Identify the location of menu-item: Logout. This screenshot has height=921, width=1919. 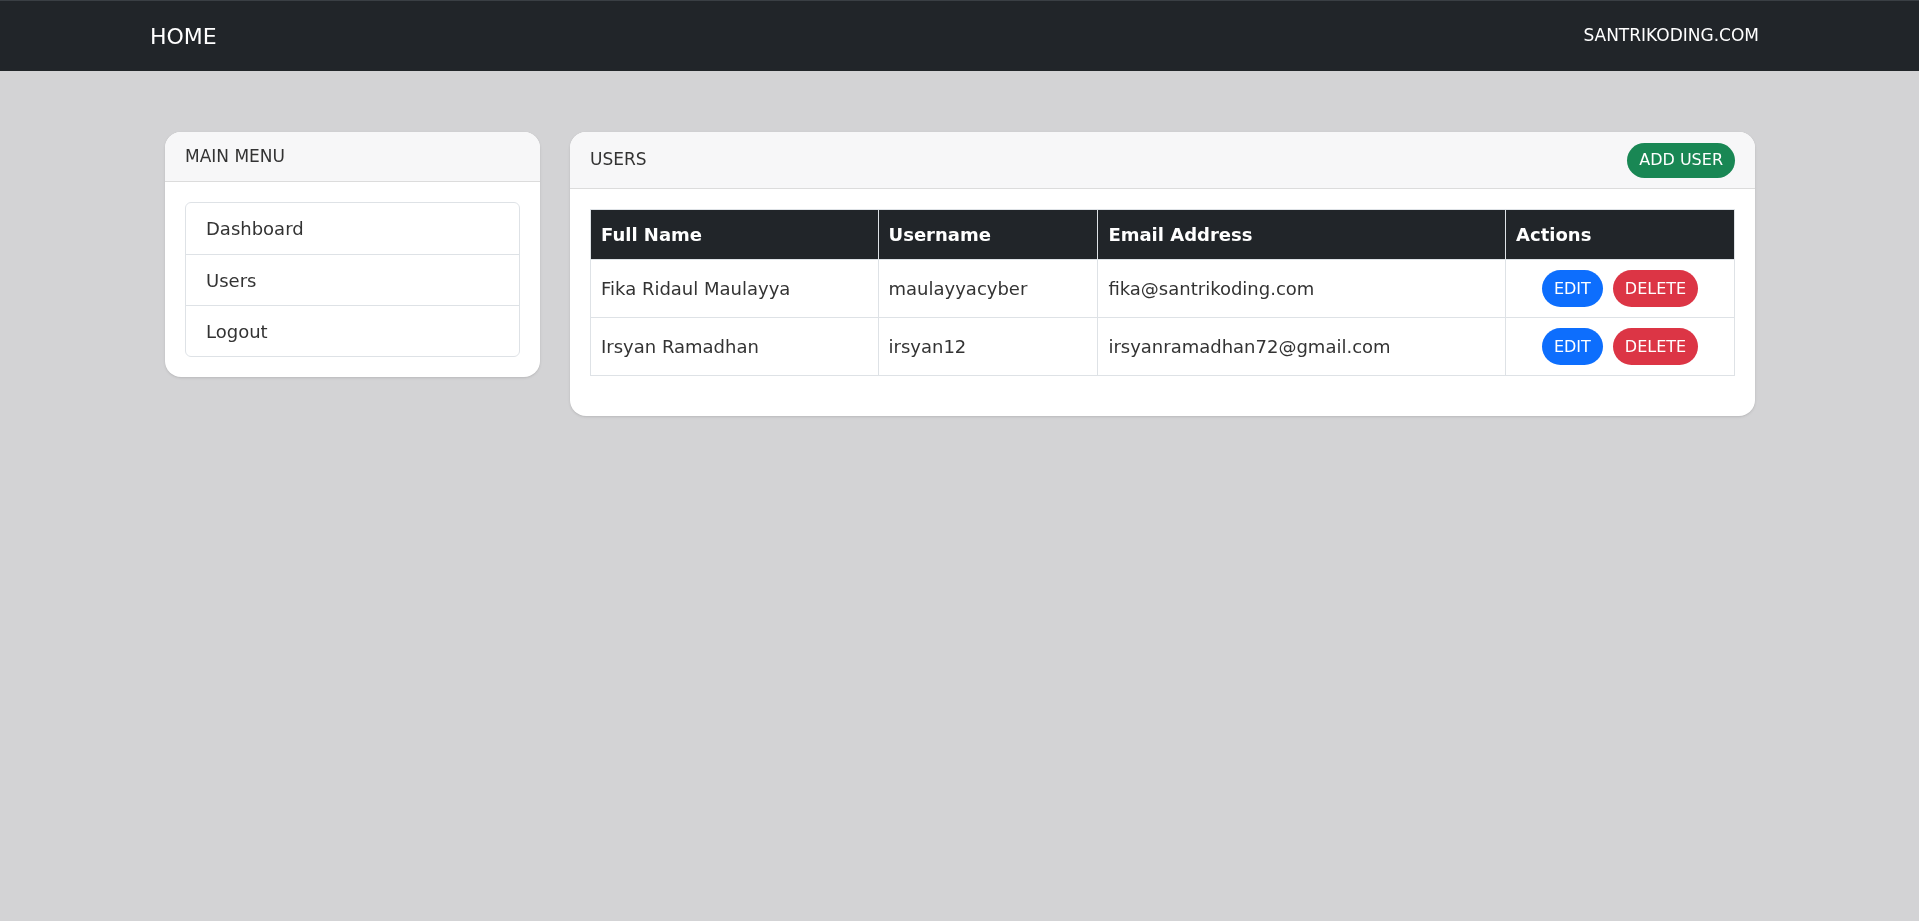
(352, 330).